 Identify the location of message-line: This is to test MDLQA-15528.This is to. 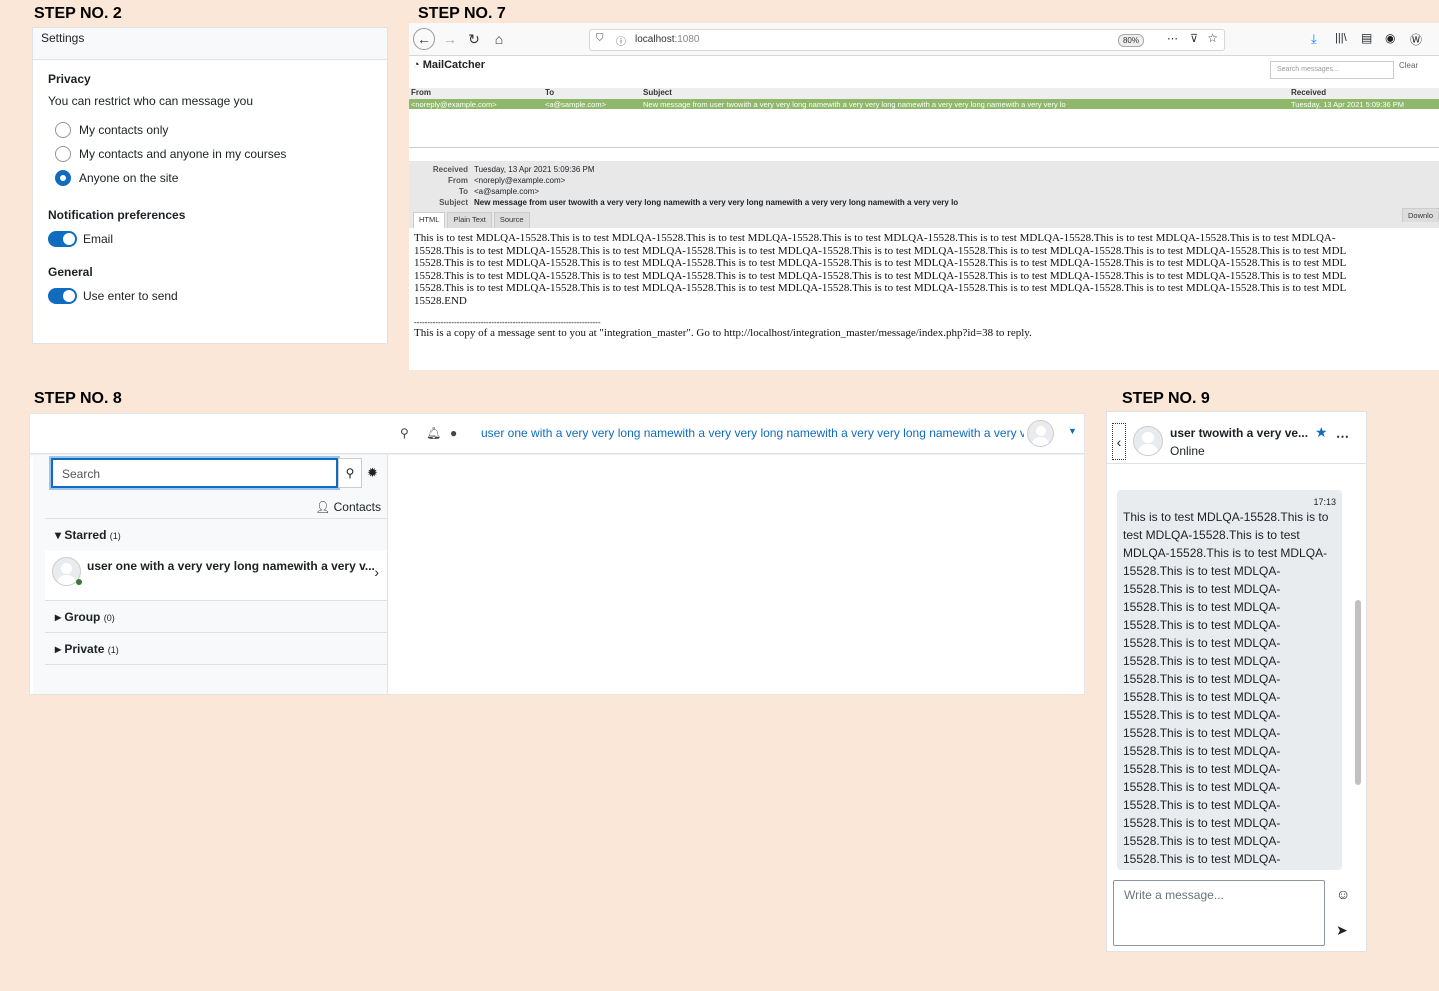
(1226, 517).